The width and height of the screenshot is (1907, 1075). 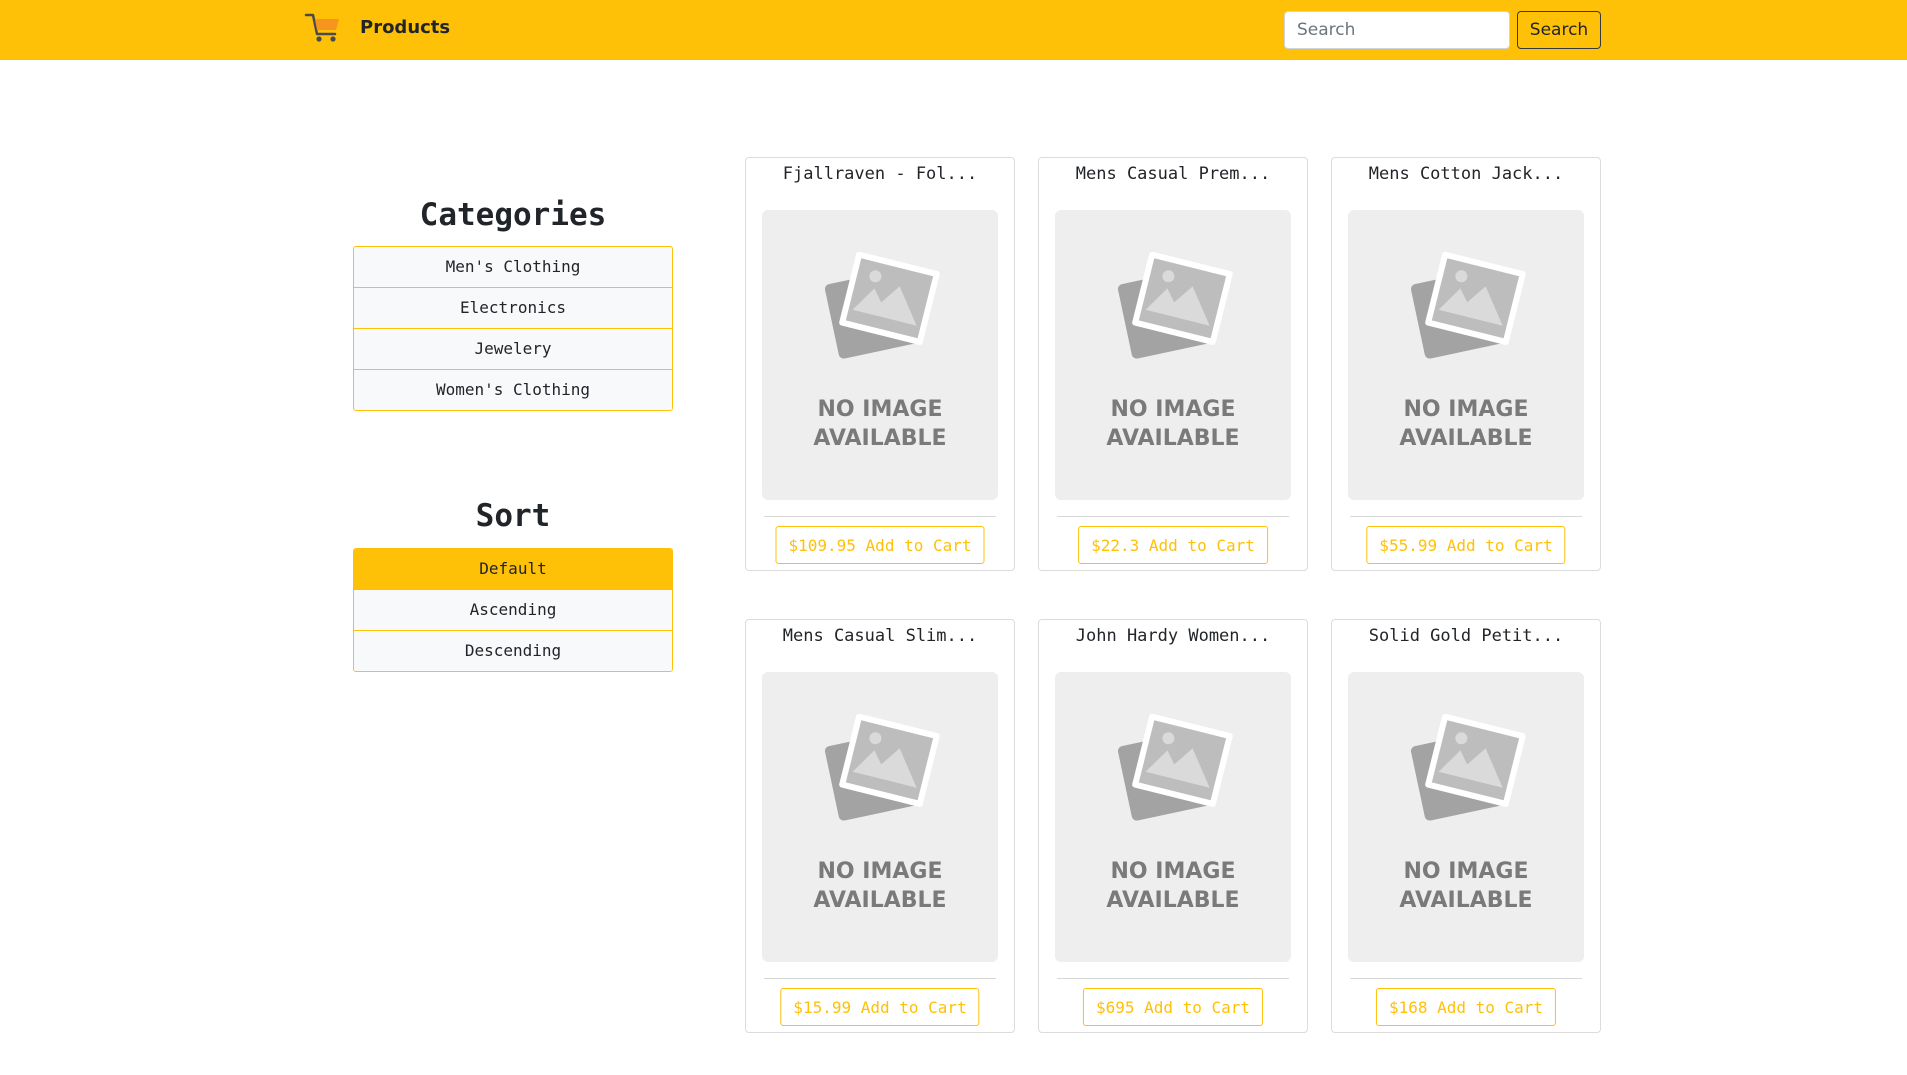 I want to click on top-navbar: Products Search, so click(x=953, y=30).